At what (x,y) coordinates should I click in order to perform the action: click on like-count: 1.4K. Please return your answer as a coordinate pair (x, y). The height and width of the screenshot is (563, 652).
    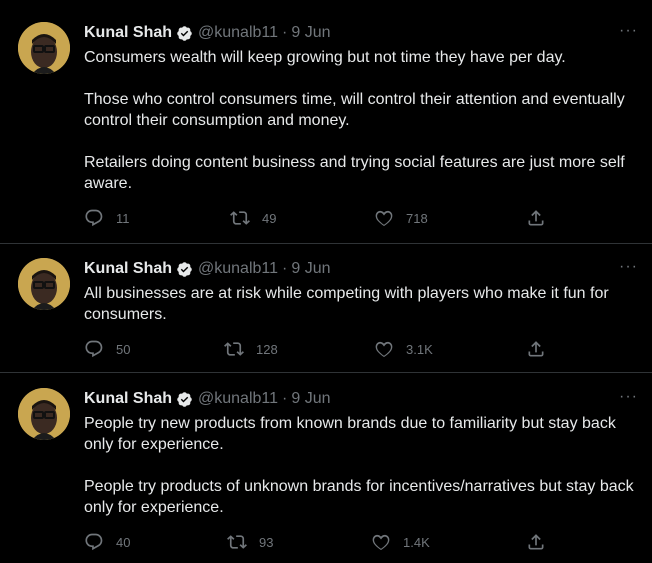
    Looking at the image, I should click on (416, 542).